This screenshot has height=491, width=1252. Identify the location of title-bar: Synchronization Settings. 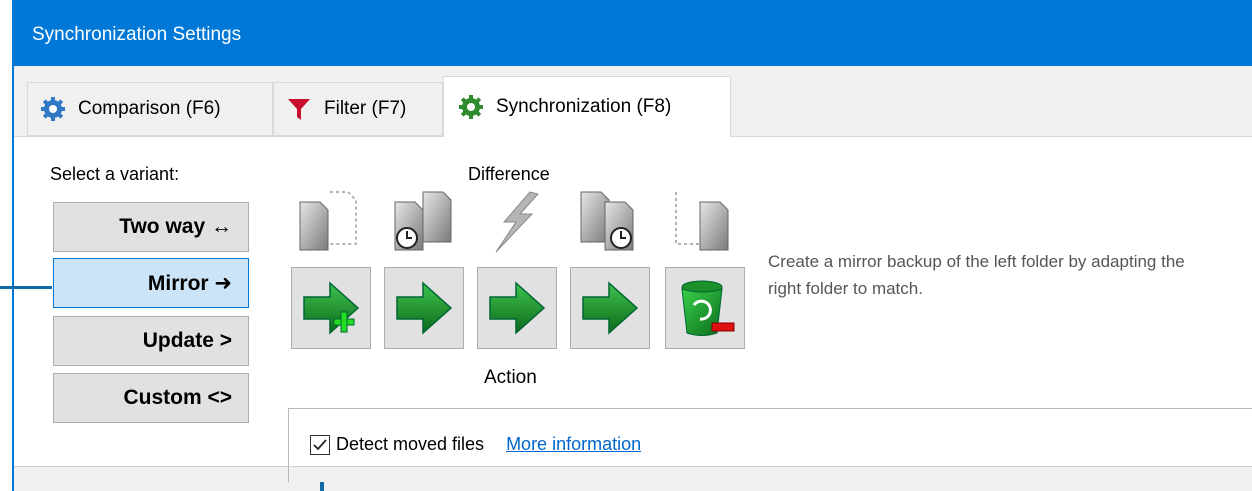
(632, 33).